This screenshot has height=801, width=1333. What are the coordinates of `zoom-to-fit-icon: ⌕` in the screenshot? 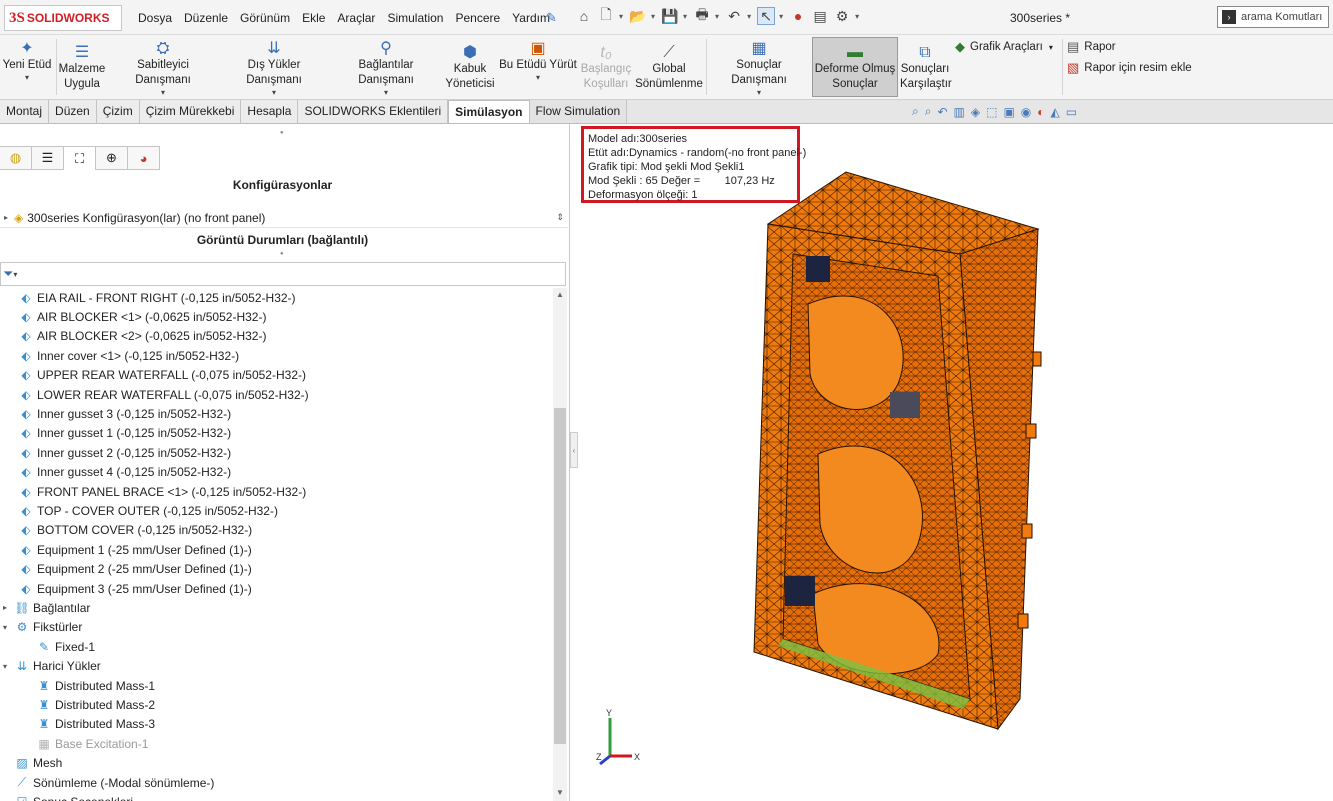 It's located at (915, 111).